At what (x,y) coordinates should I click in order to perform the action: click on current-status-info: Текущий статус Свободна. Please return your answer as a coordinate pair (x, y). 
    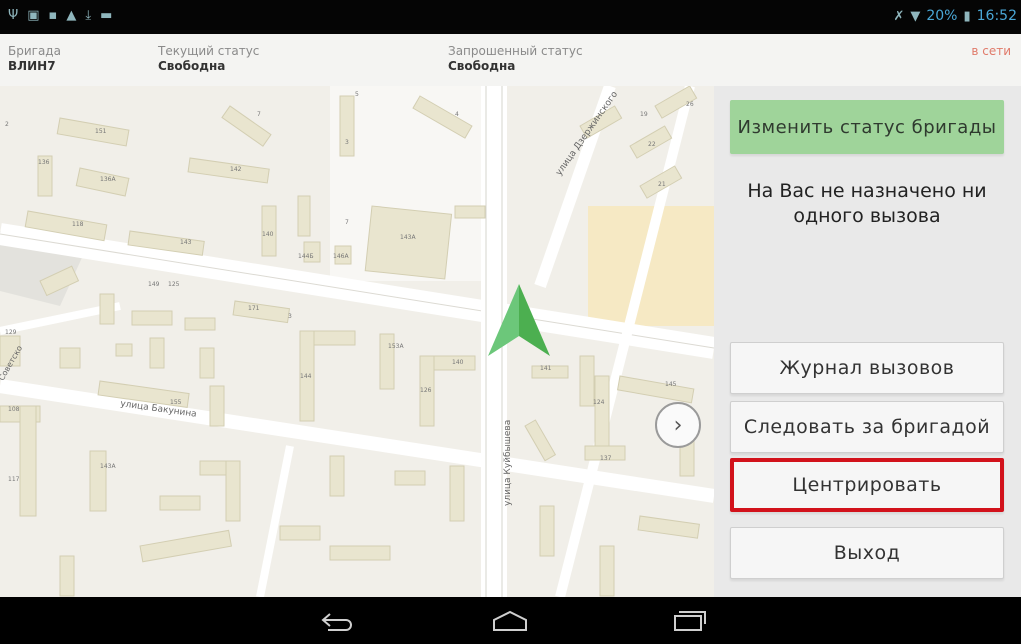
    Looking at the image, I should click on (208, 59).